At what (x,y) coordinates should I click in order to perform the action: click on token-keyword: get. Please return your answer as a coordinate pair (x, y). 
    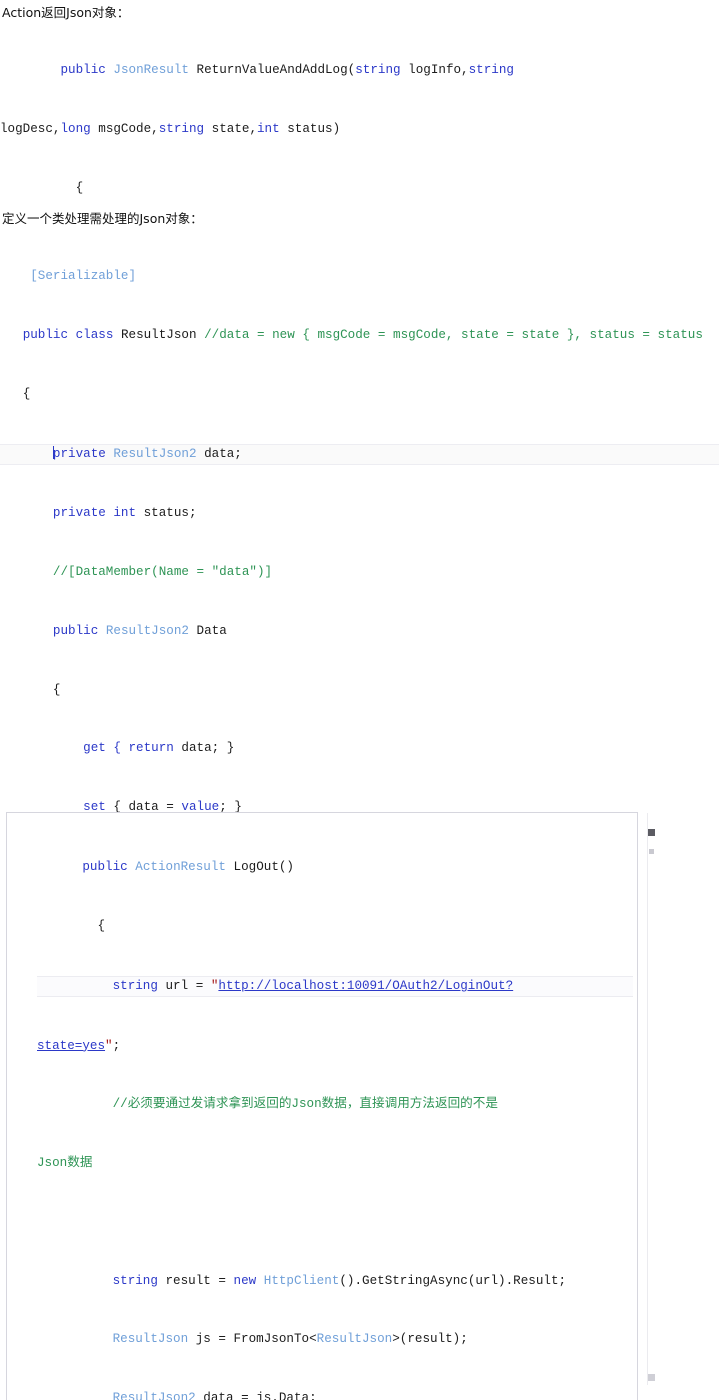
    Looking at the image, I should click on (94, 748).